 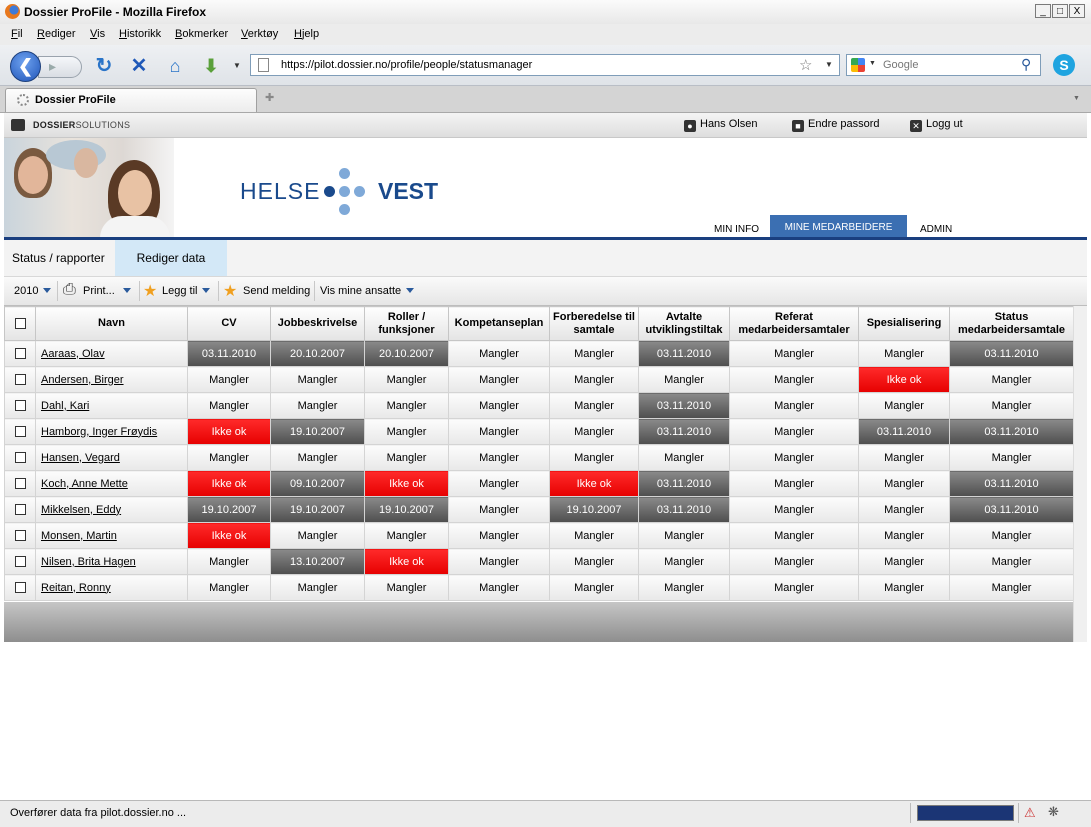 What do you see at coordinates (60, 67) in the screenshot?
I see `forward-button: ▸` at bounding box center [60, 67].